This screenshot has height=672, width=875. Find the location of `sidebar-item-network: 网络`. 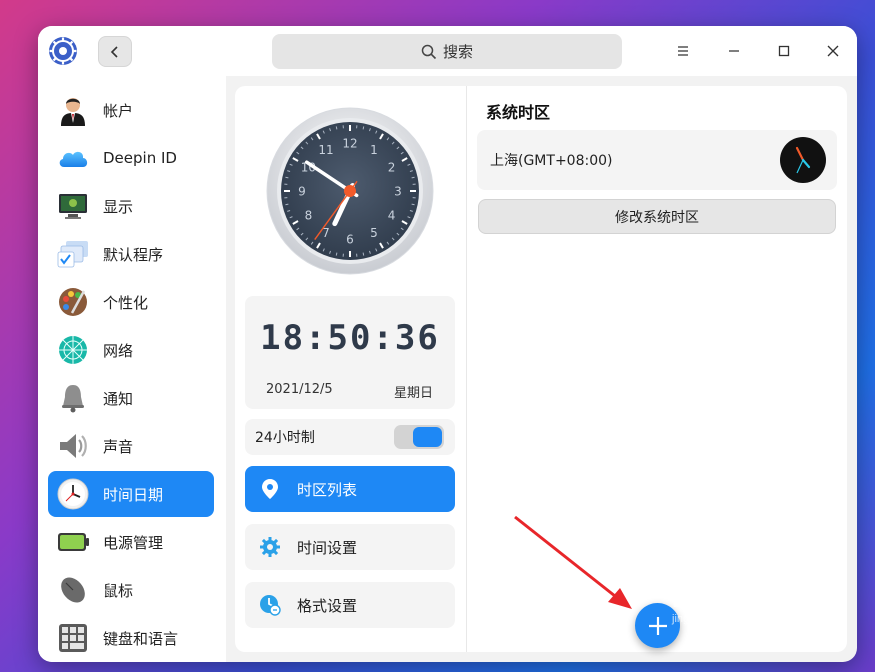

sidebar-item-network: 网络 is located at coordinates (131, 350).